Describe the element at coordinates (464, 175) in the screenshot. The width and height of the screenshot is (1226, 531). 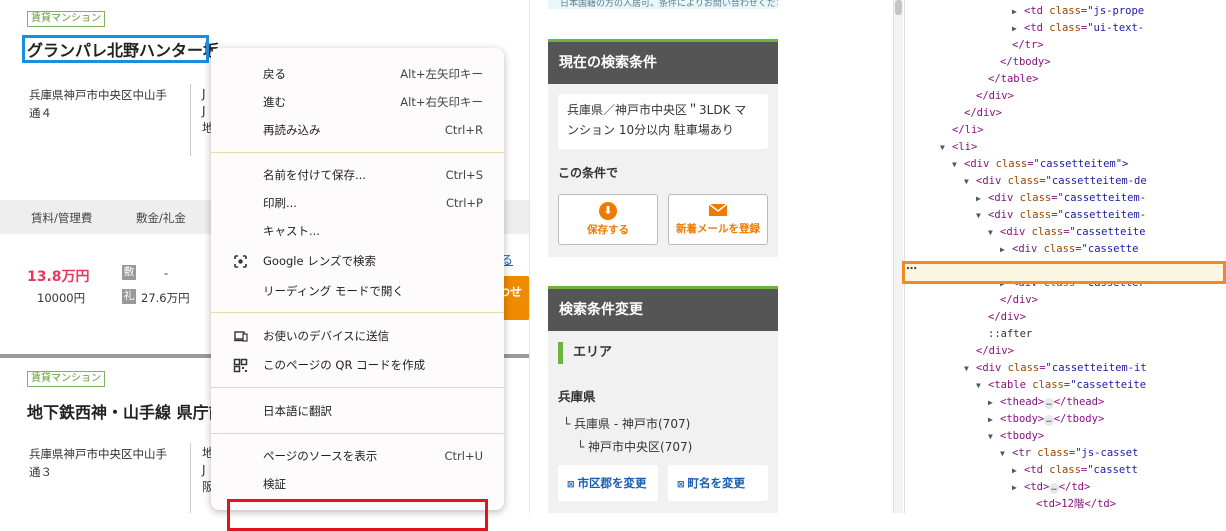
I see `menu-item-shortcut: Ctrl+S` at that location.